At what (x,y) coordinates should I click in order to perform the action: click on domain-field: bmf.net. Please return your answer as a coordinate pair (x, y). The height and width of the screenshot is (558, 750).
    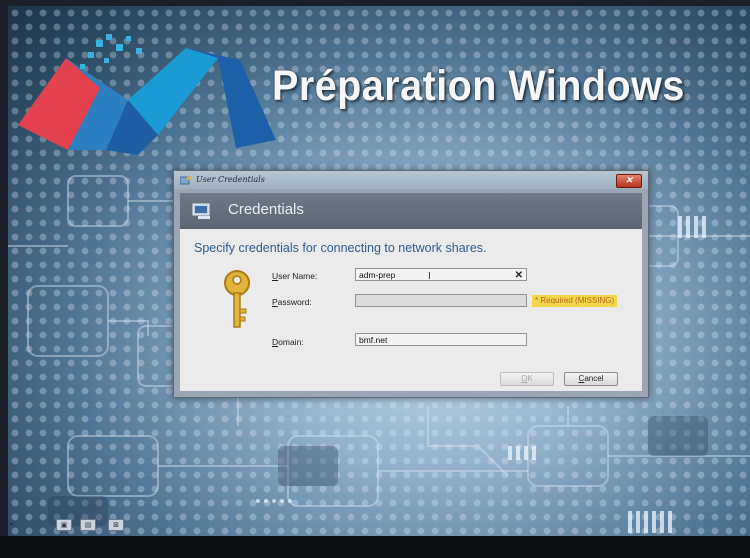
    Looking at the image, I should click on (441, 339).